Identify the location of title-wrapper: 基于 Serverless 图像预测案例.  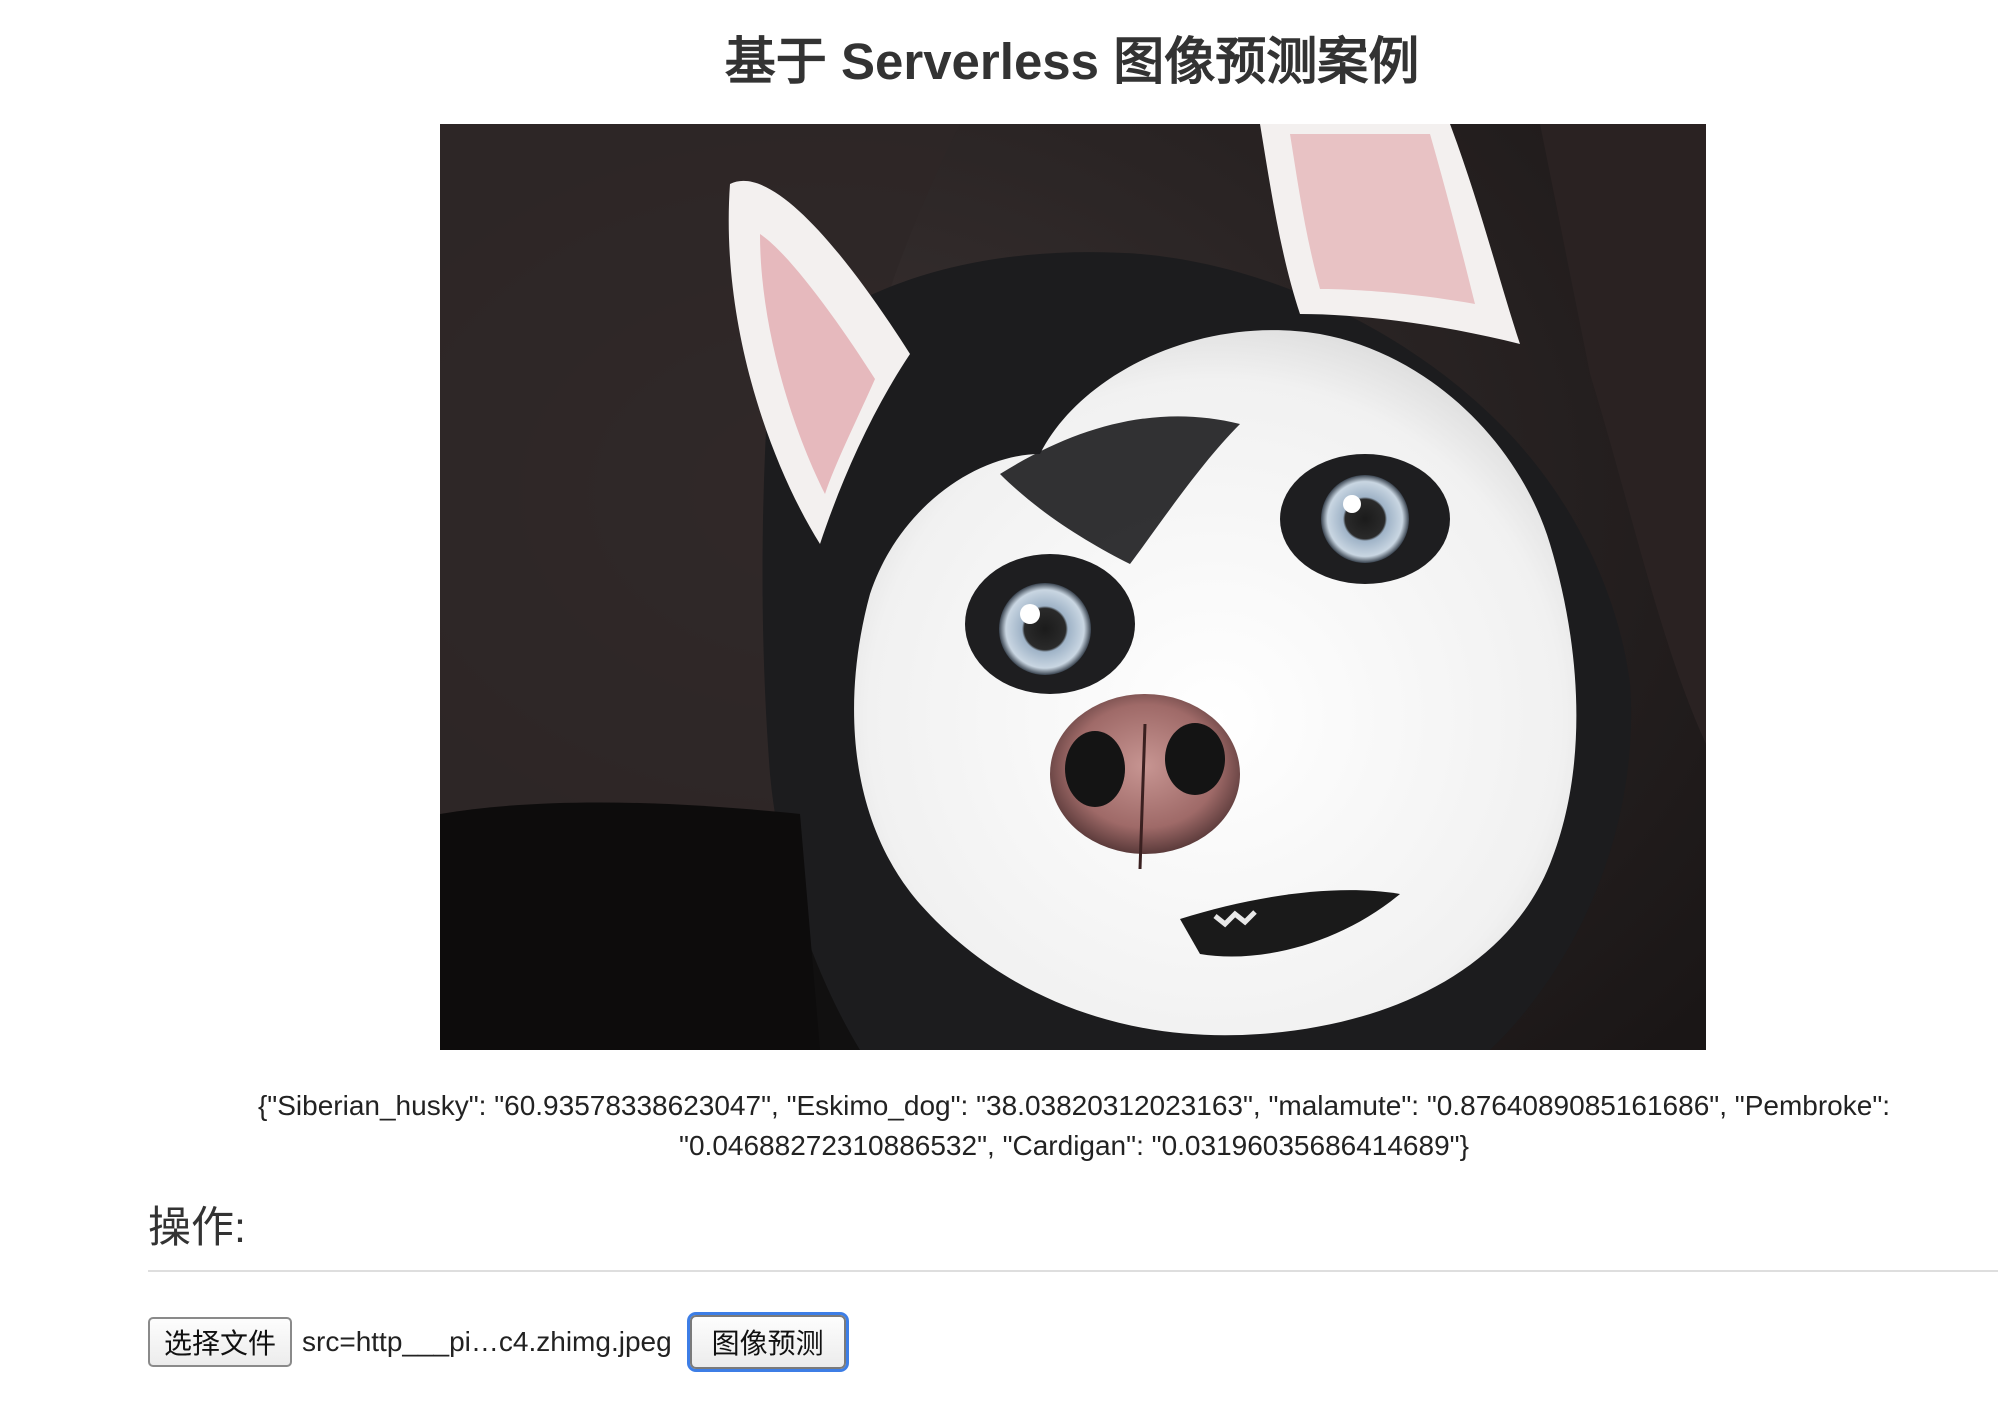
(999, 65).